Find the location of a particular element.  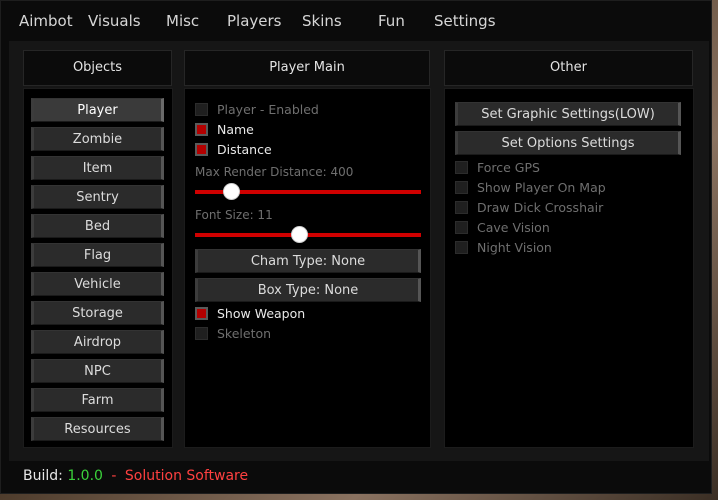

name-checkbox is located at coordinates (201, 129).